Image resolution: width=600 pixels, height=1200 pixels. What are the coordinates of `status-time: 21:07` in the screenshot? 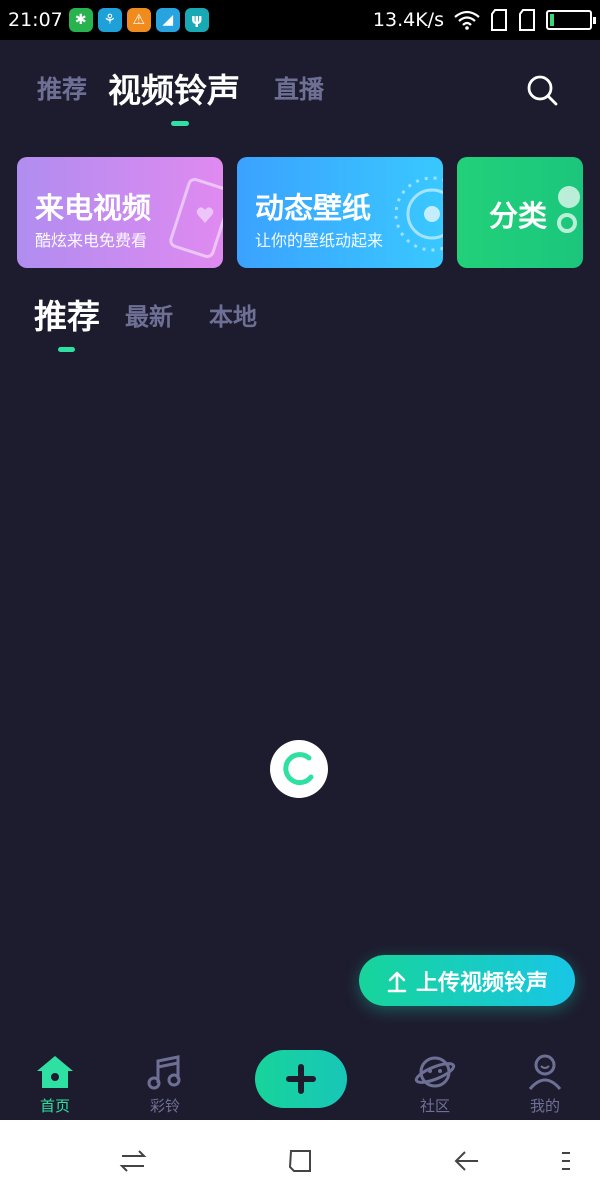 It's located at (35, 20).